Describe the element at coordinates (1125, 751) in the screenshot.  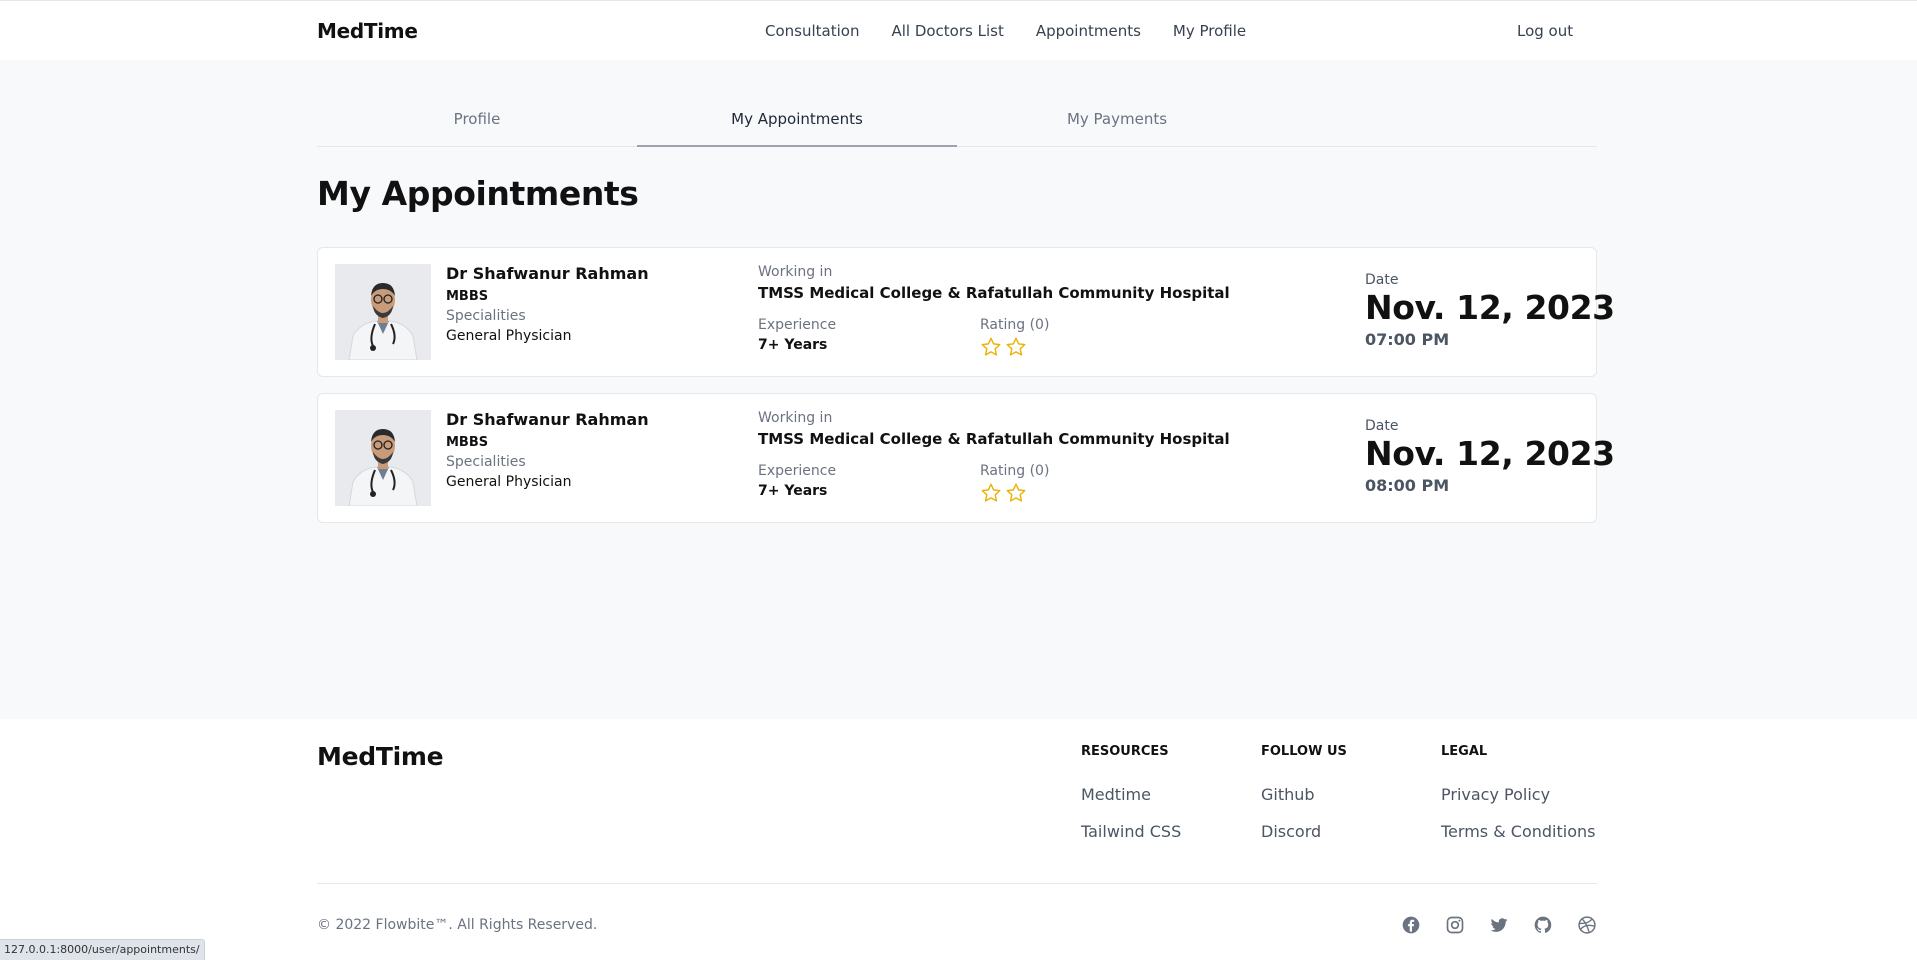
I see `footer-heading: Resources` at that location.